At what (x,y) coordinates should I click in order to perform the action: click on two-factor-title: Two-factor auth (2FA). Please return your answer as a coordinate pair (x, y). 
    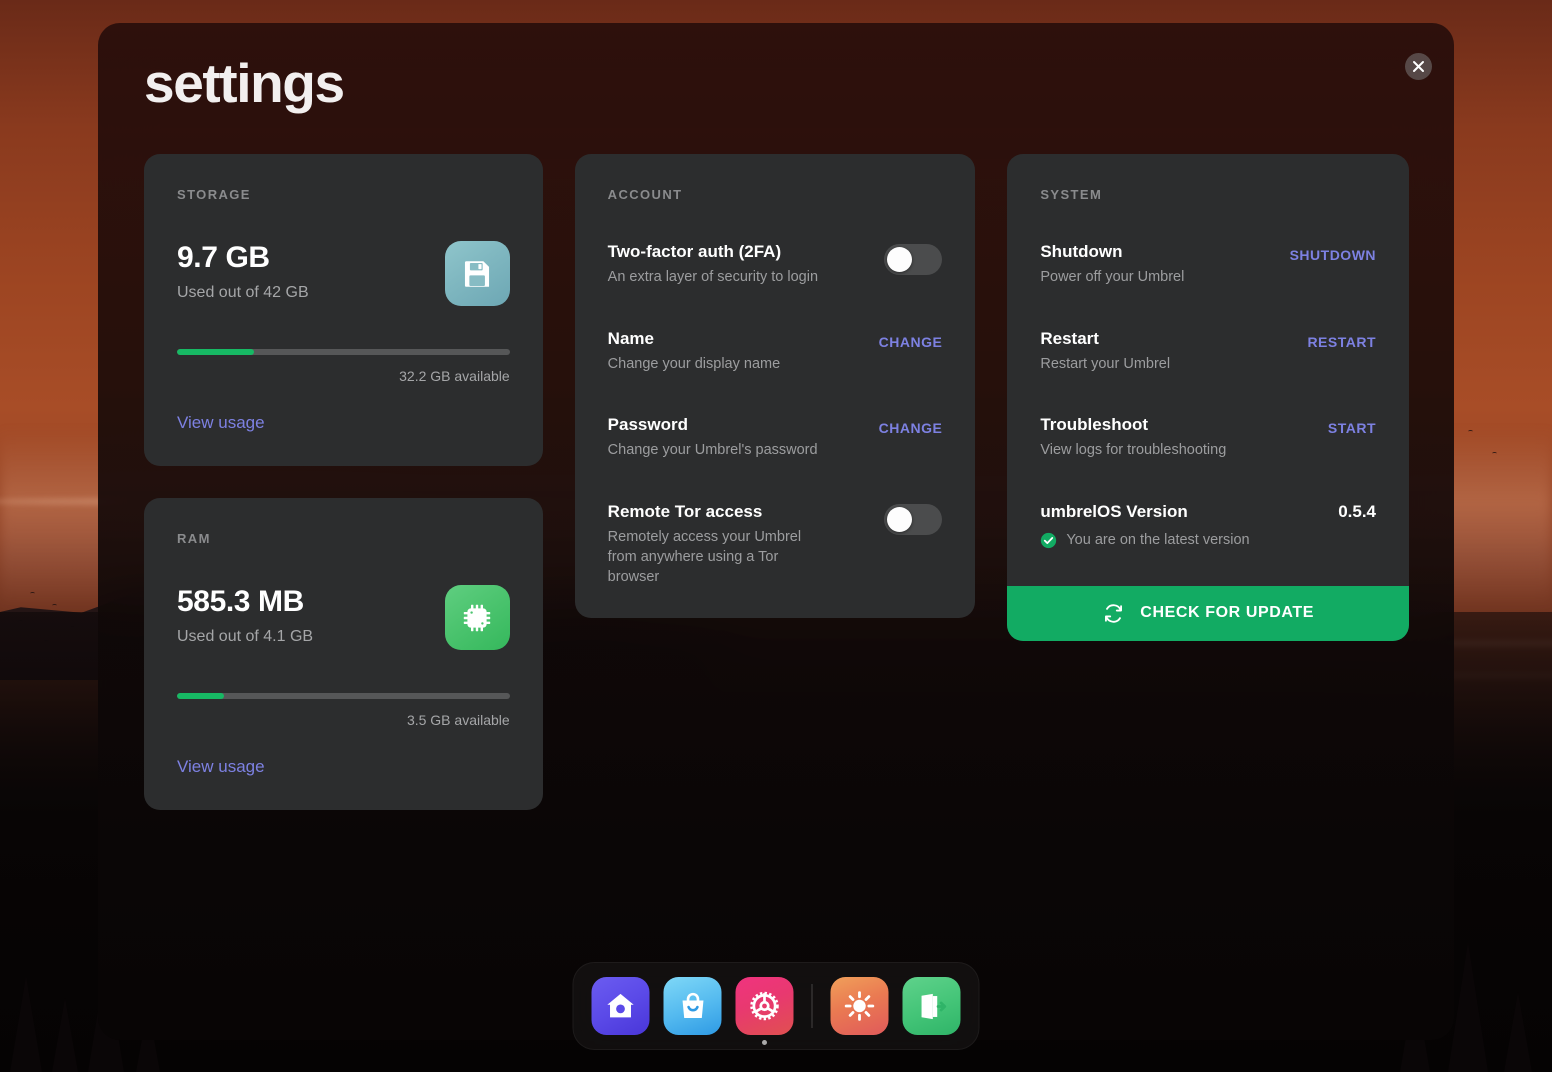
    Looking at the image, I should click on (694, 251).